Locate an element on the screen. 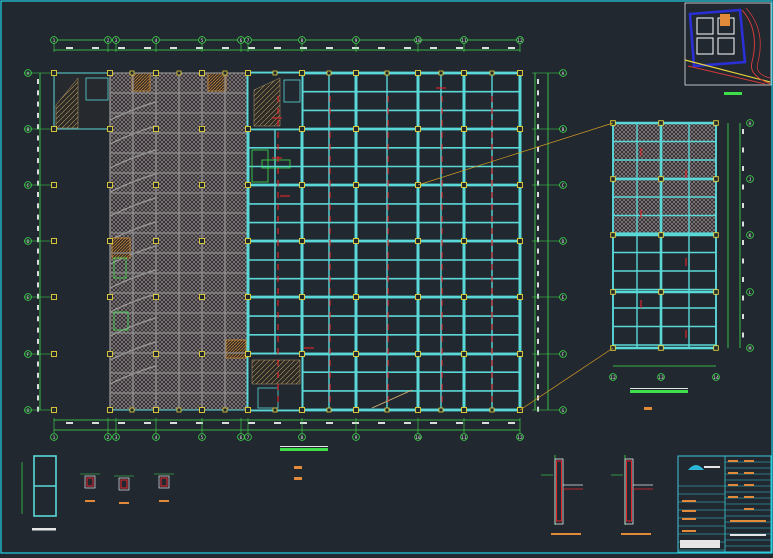 The image size is (773, 558). detail-title is located at coordinates (659, 388).